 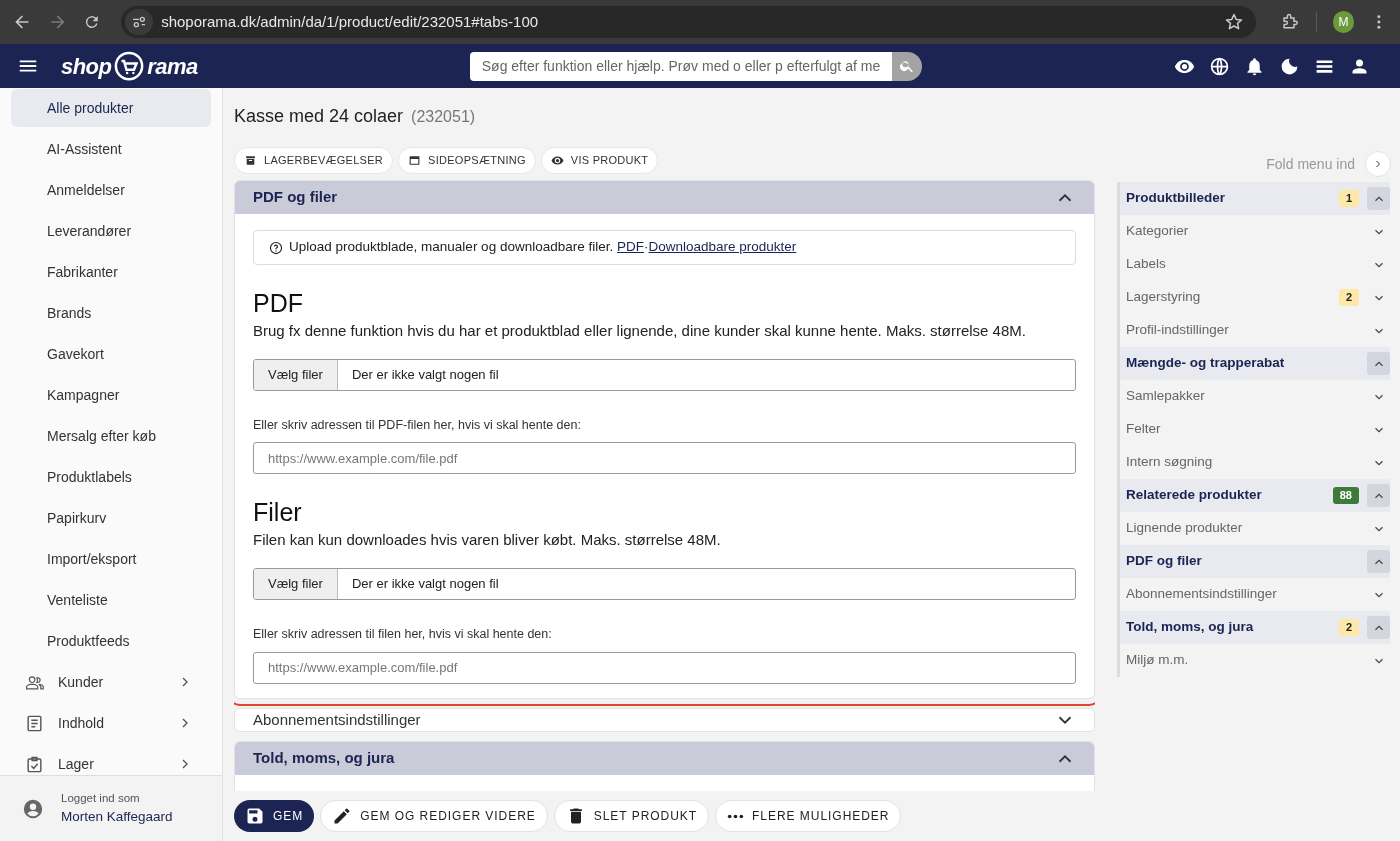 I want to click on sidebar-item: Fabrikanter, so click(x=111, y=272).